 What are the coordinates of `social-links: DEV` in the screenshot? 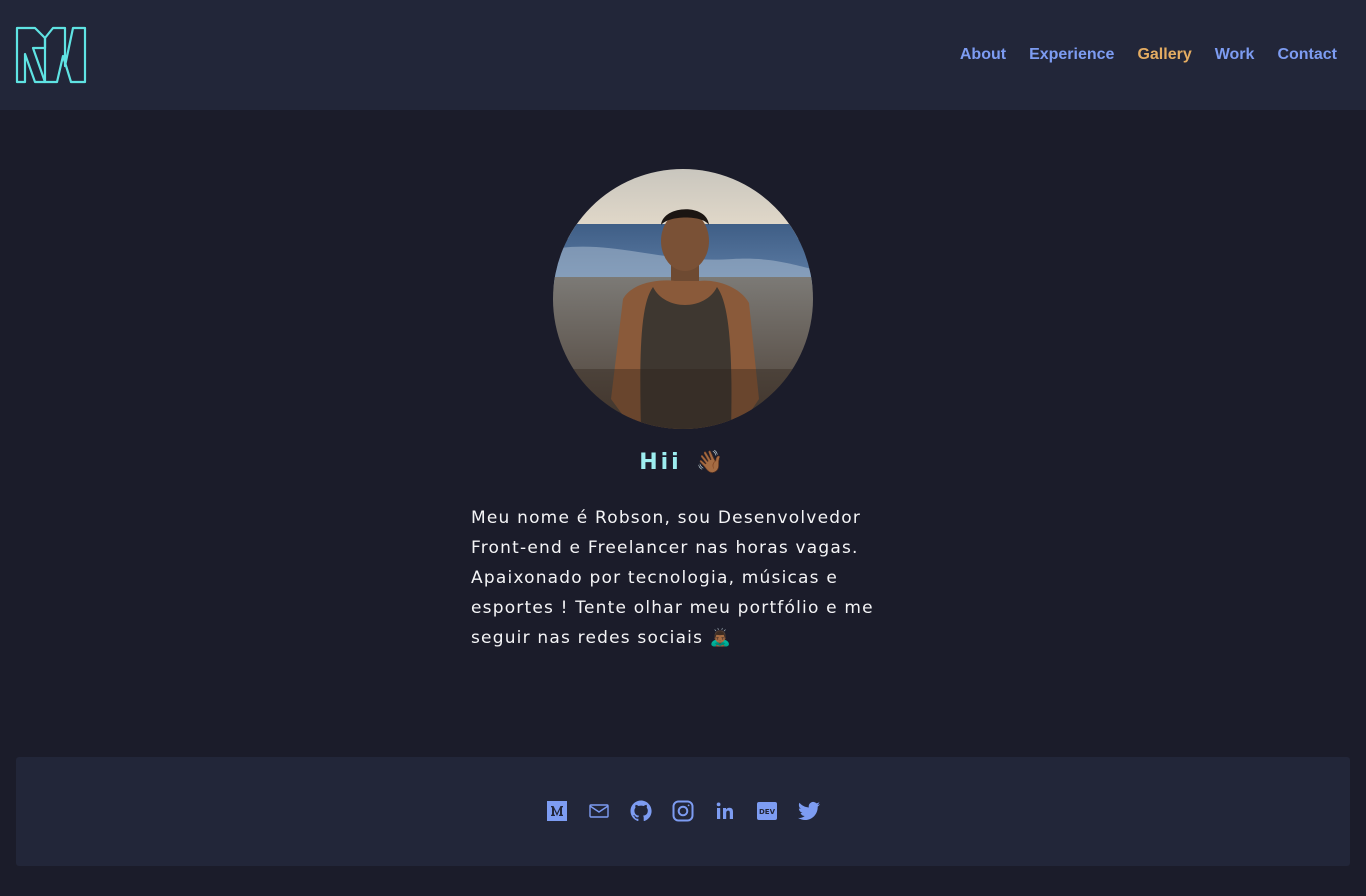 It's located at (683, 811).